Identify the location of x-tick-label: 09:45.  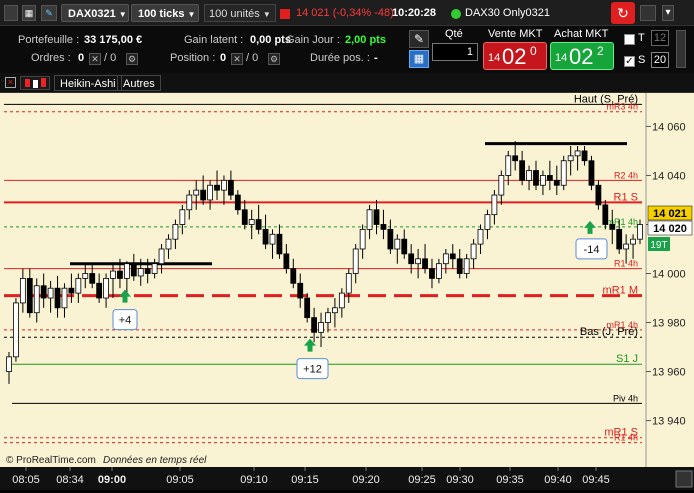
(596, 480).